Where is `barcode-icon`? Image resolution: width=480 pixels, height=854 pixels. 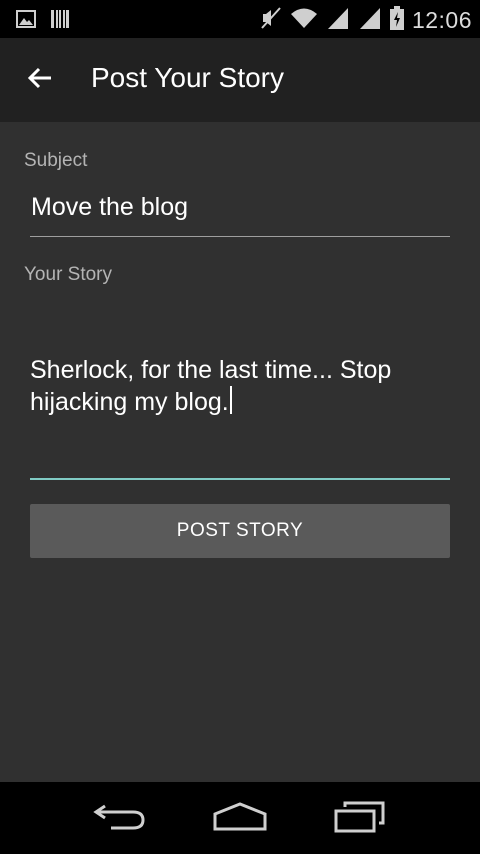
barcode-icon is located at coordinates (60, 21).